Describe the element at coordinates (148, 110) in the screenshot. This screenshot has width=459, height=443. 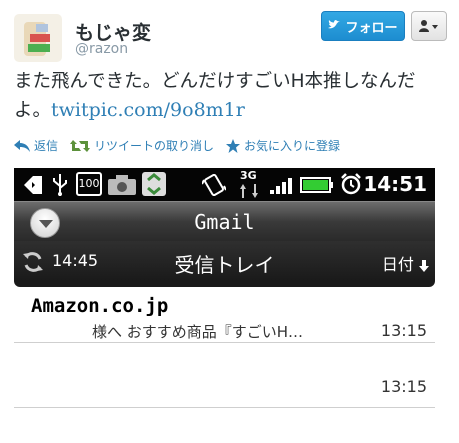
I see `twitpic-link: twitpic.com/9o8m1r` at that location.